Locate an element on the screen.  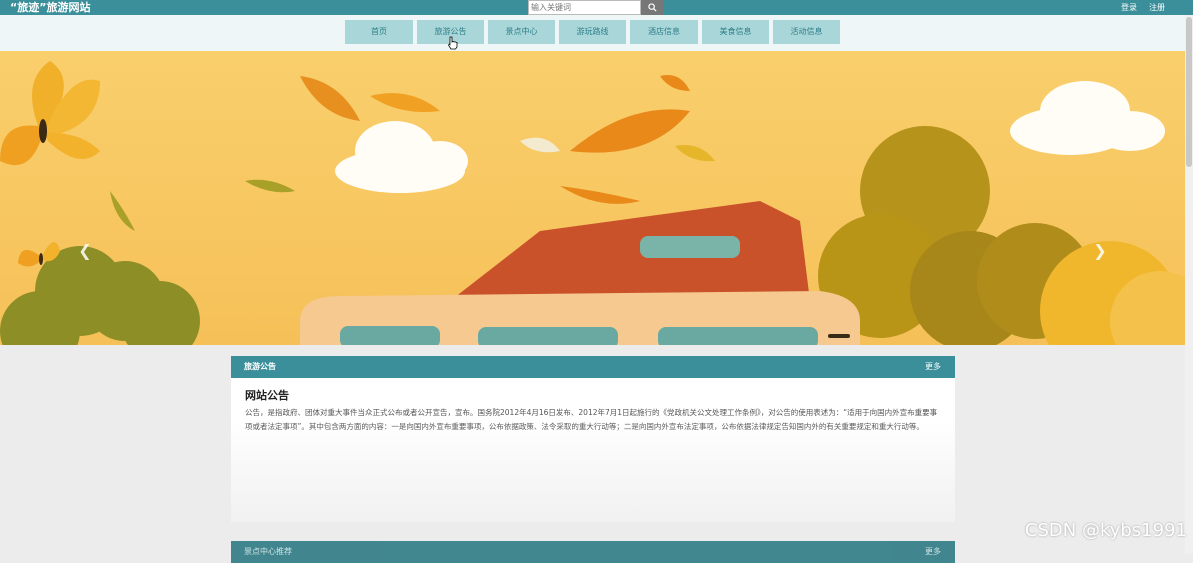
nav-item-home: 首页 is located at coordinates (379, 32).